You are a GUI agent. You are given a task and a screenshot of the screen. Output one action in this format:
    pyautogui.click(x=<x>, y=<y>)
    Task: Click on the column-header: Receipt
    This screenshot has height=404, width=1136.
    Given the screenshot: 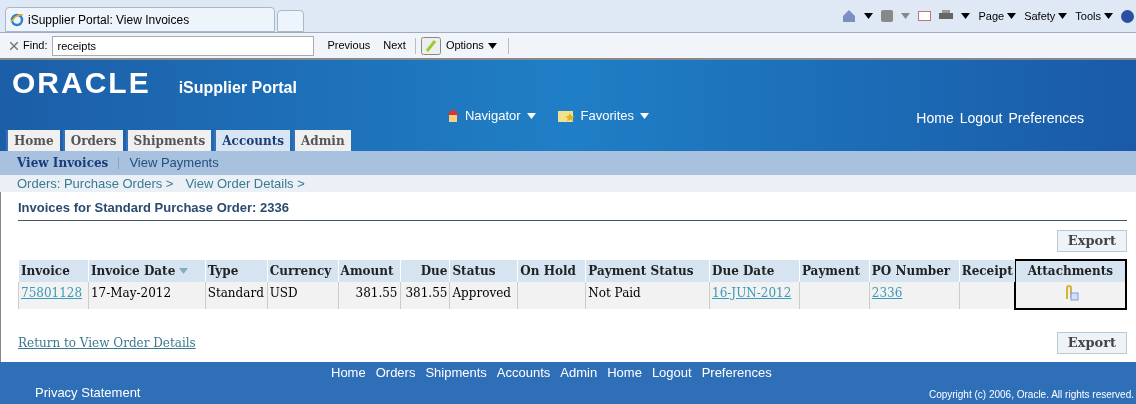 What is the action you would take?
    pyautogui.click(x=987, y=270)
    